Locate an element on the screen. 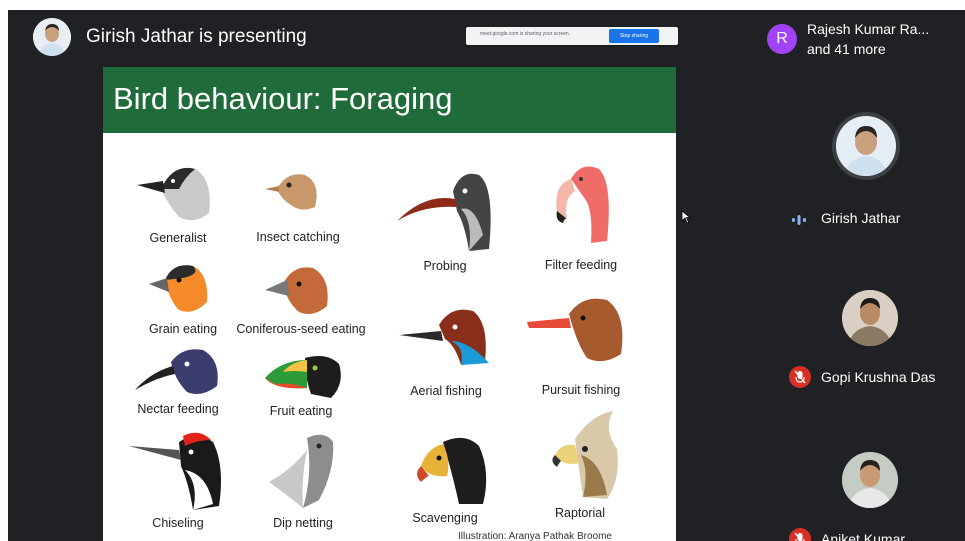 This screenshot has width=965, height=541. bird-label: Dip netting is located at coordinates (303, 523).